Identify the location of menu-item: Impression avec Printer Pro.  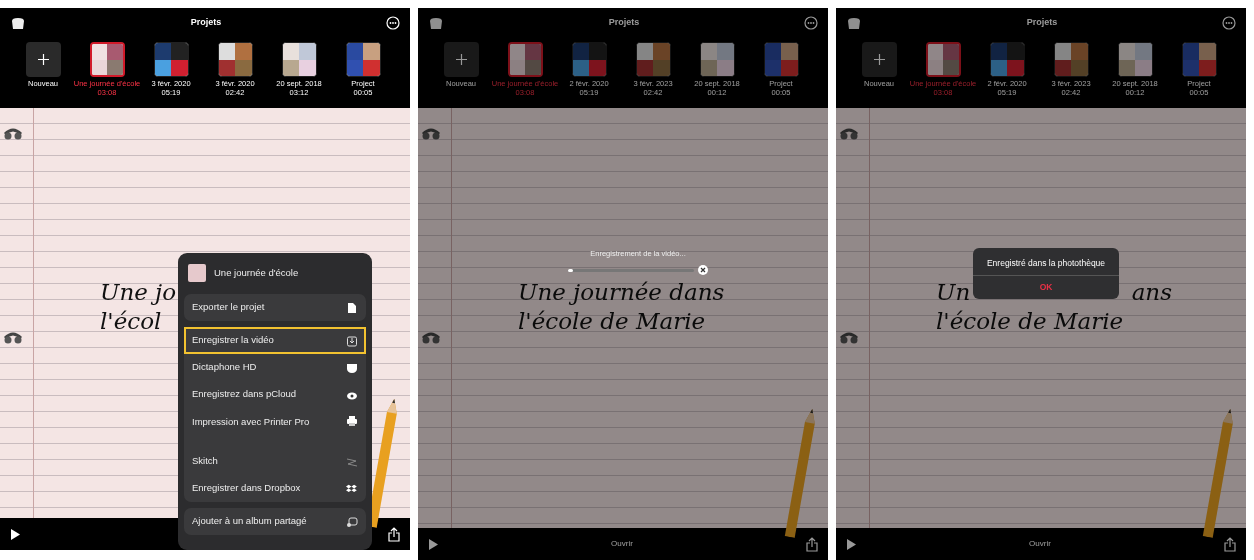
(275, 428).